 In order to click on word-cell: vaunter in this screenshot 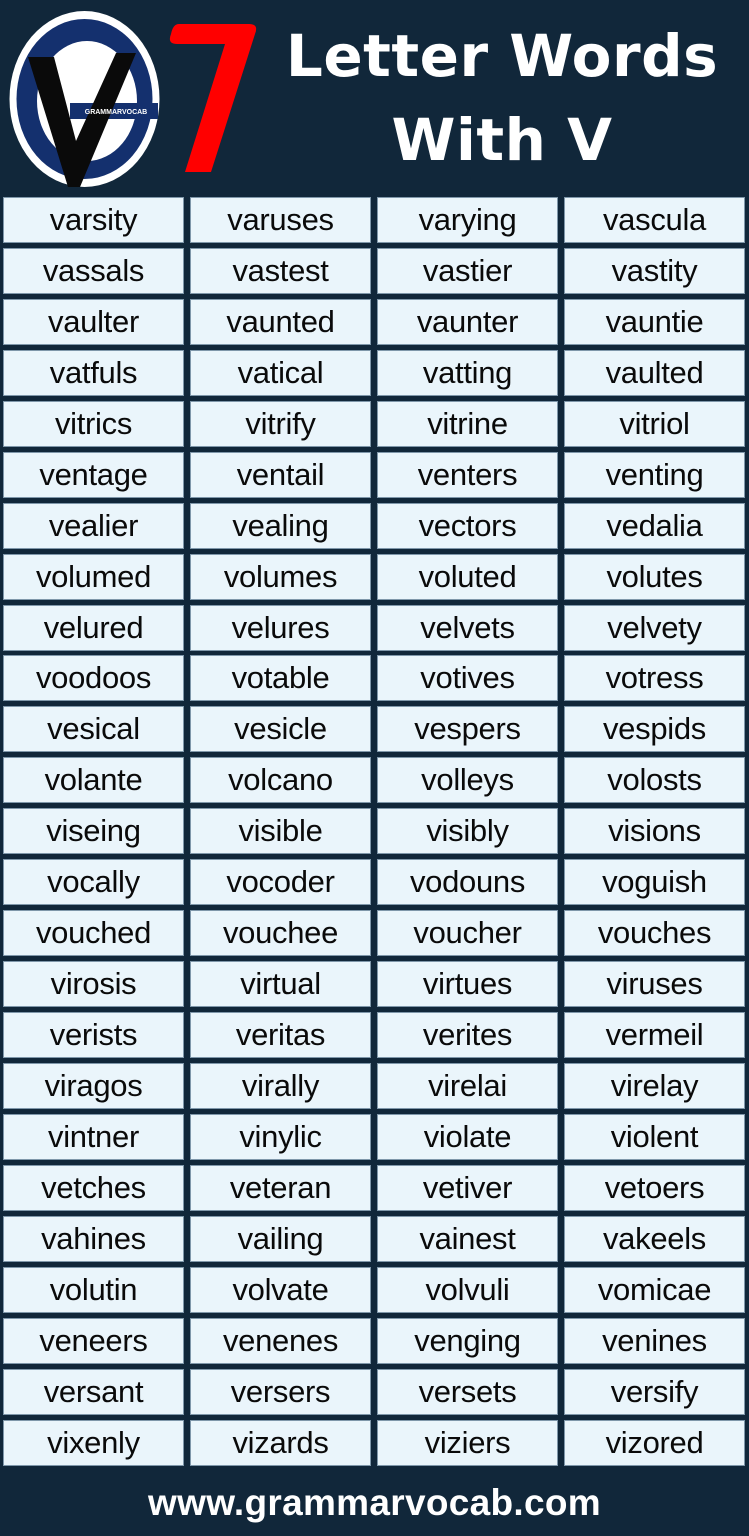, I will do `click(467, 321)`.